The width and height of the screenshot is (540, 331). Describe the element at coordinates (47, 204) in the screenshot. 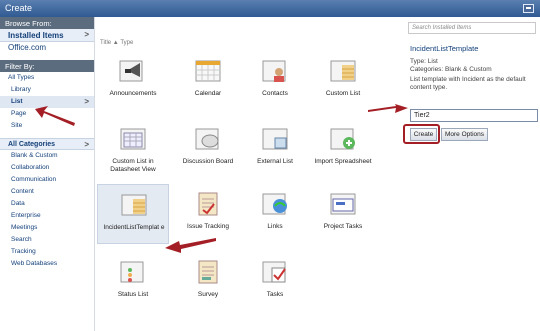

I see `category-item: Data` at that location.